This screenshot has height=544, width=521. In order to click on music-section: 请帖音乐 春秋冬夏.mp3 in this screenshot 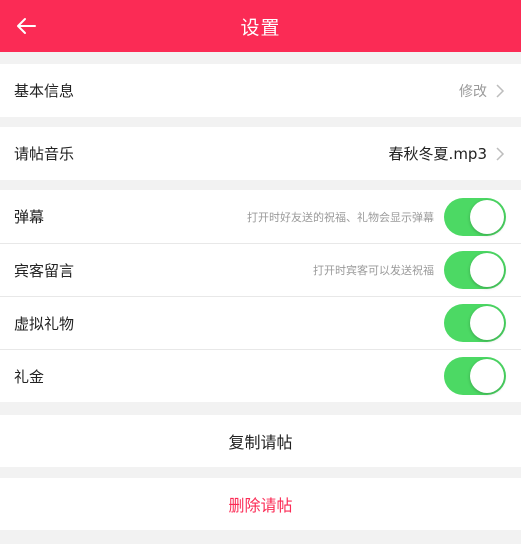, I will do `click(260, 153)`.